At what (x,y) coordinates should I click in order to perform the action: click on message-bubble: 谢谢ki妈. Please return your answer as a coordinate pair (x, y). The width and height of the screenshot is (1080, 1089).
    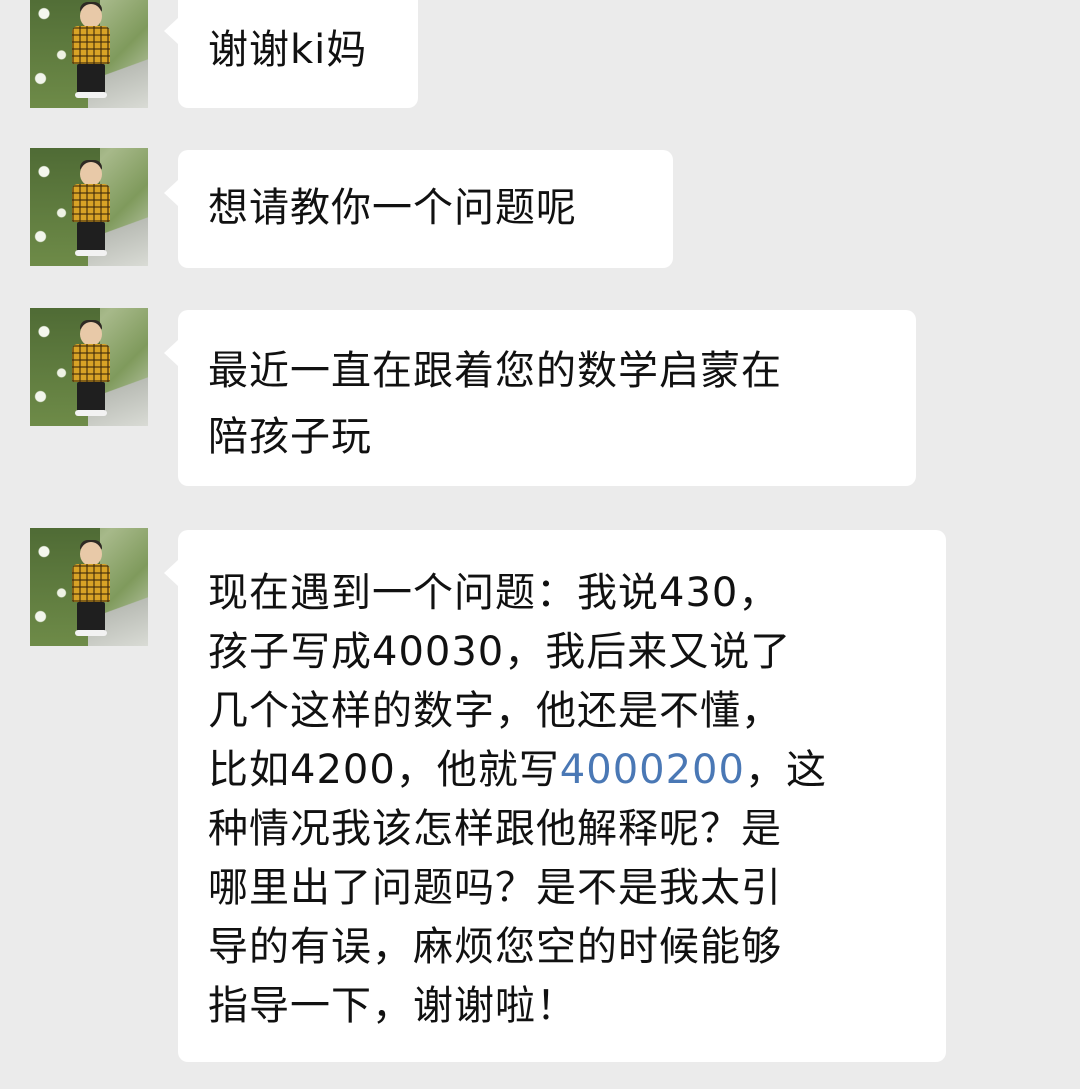
    Looking at the image, I should click on (291, 54).